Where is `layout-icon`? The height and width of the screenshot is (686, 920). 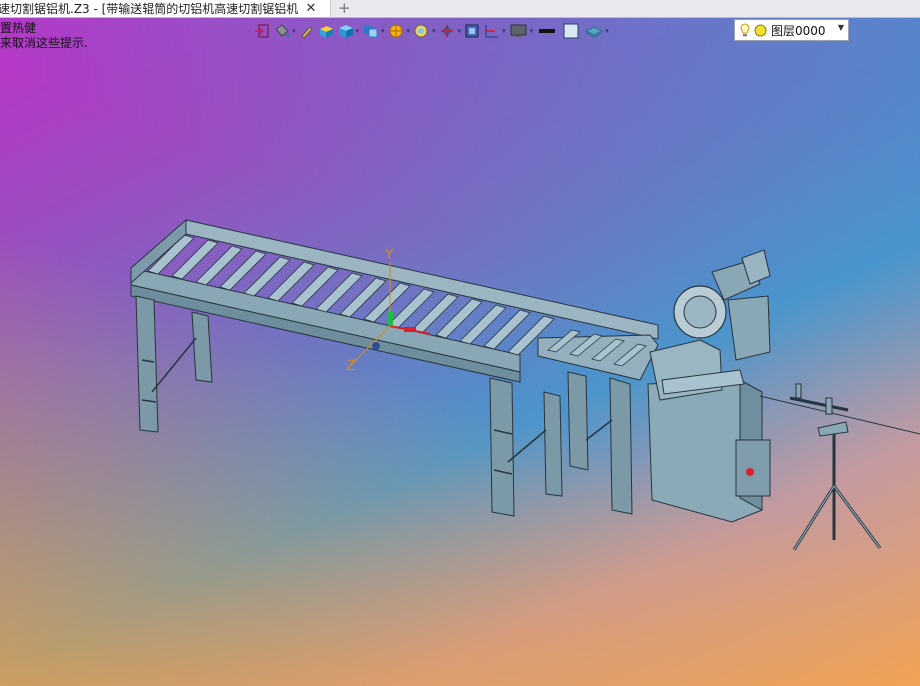
layout-icon is located at coordinates (492, 31).